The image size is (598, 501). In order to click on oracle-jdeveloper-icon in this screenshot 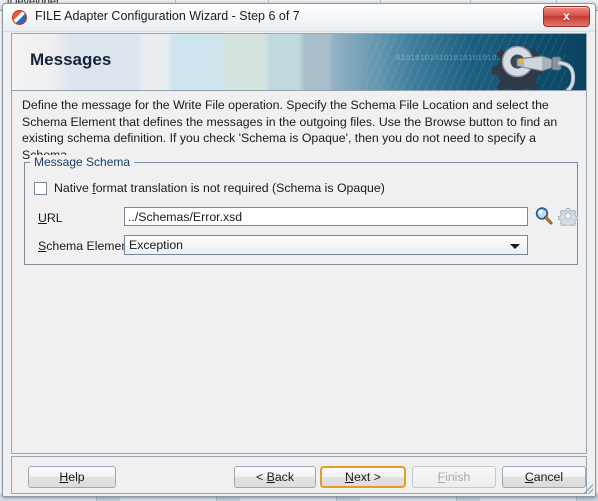, I will do `click(19, 17)`.